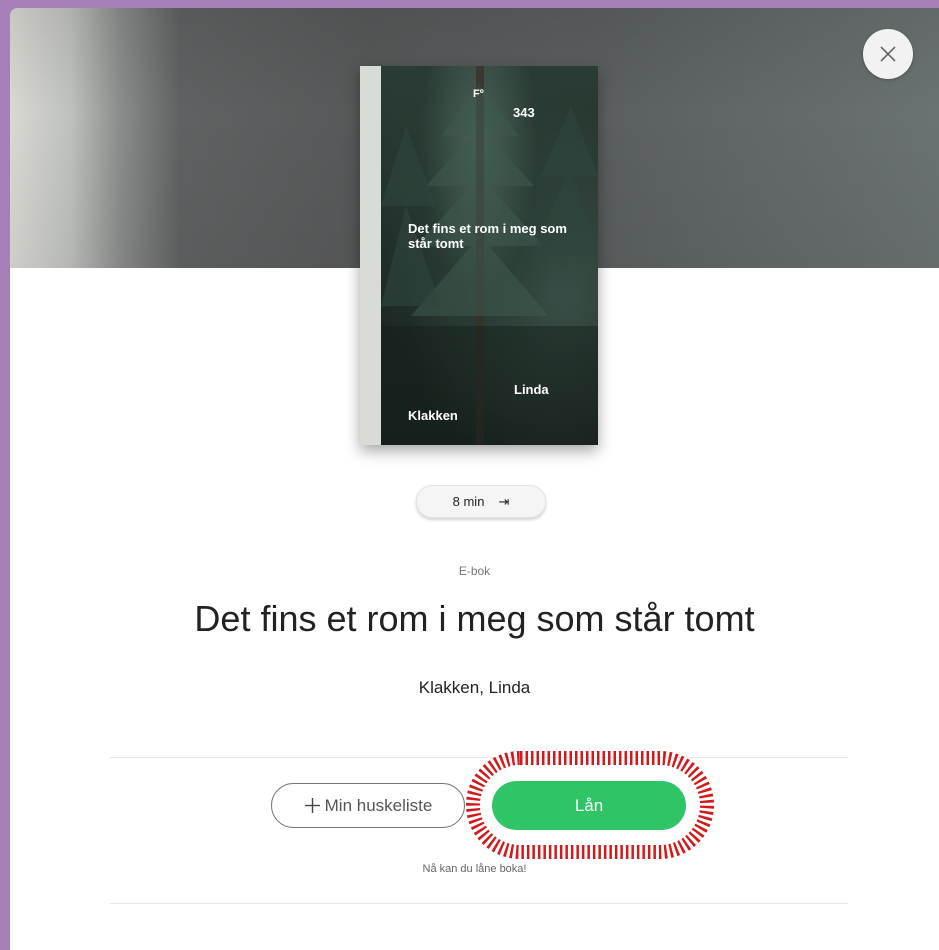 The width and height of the screenshot is (939, 950). I want to click on cover-author-last-name: Klakken, so click(433, 415).